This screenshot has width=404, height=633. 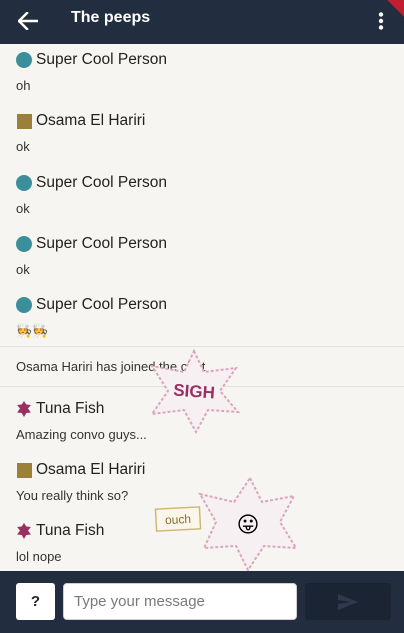 I want to click on tongue-emoji: 😛, so click(x=248, y=524).